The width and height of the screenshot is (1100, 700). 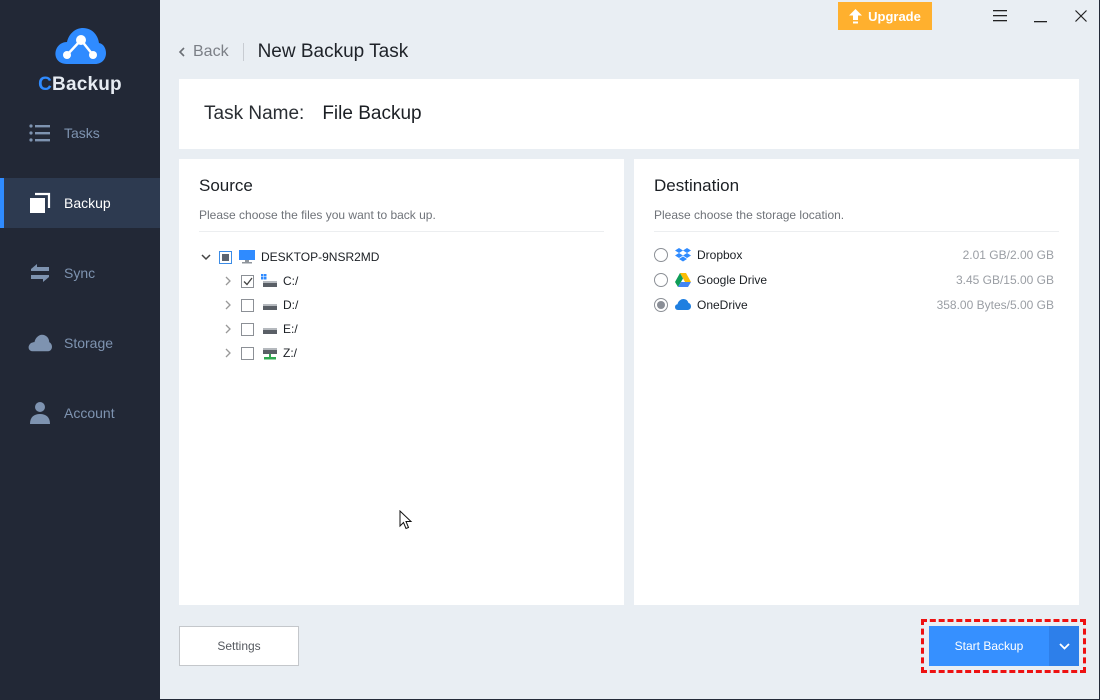 I want to click on sidebar-nav: Tasks Backup Sync Storage Account, so click(x=80, y=283).